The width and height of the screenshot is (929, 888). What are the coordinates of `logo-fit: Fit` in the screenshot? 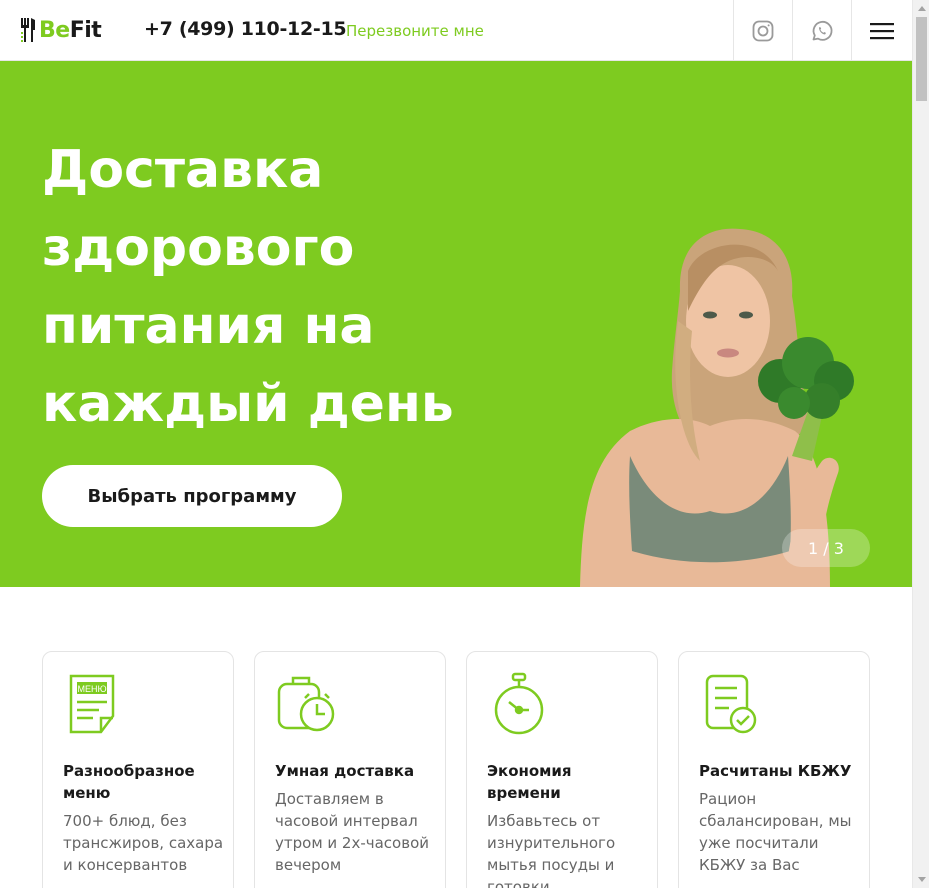 It's located at (85, 30).